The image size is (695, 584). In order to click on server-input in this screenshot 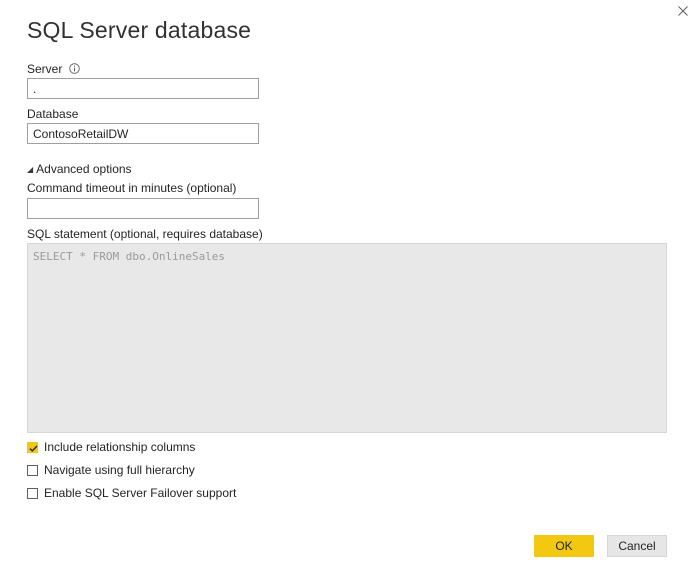, I will do `click(143, 88)`.